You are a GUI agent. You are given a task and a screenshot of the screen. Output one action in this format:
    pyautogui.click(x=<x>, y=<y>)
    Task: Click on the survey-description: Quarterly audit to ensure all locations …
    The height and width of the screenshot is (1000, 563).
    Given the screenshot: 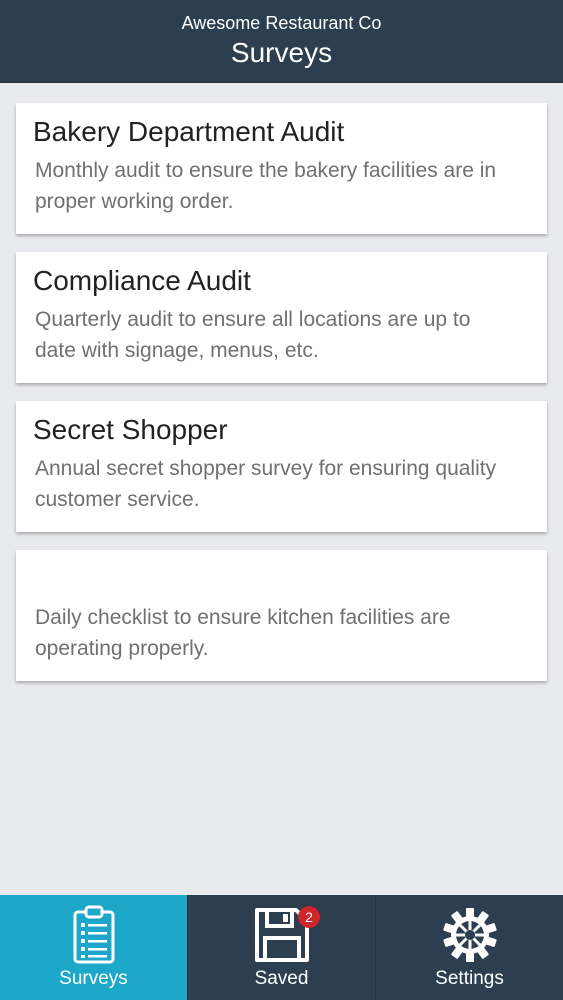 What is the action you would take?
    pyautogui.click(x=253, y=335)
    